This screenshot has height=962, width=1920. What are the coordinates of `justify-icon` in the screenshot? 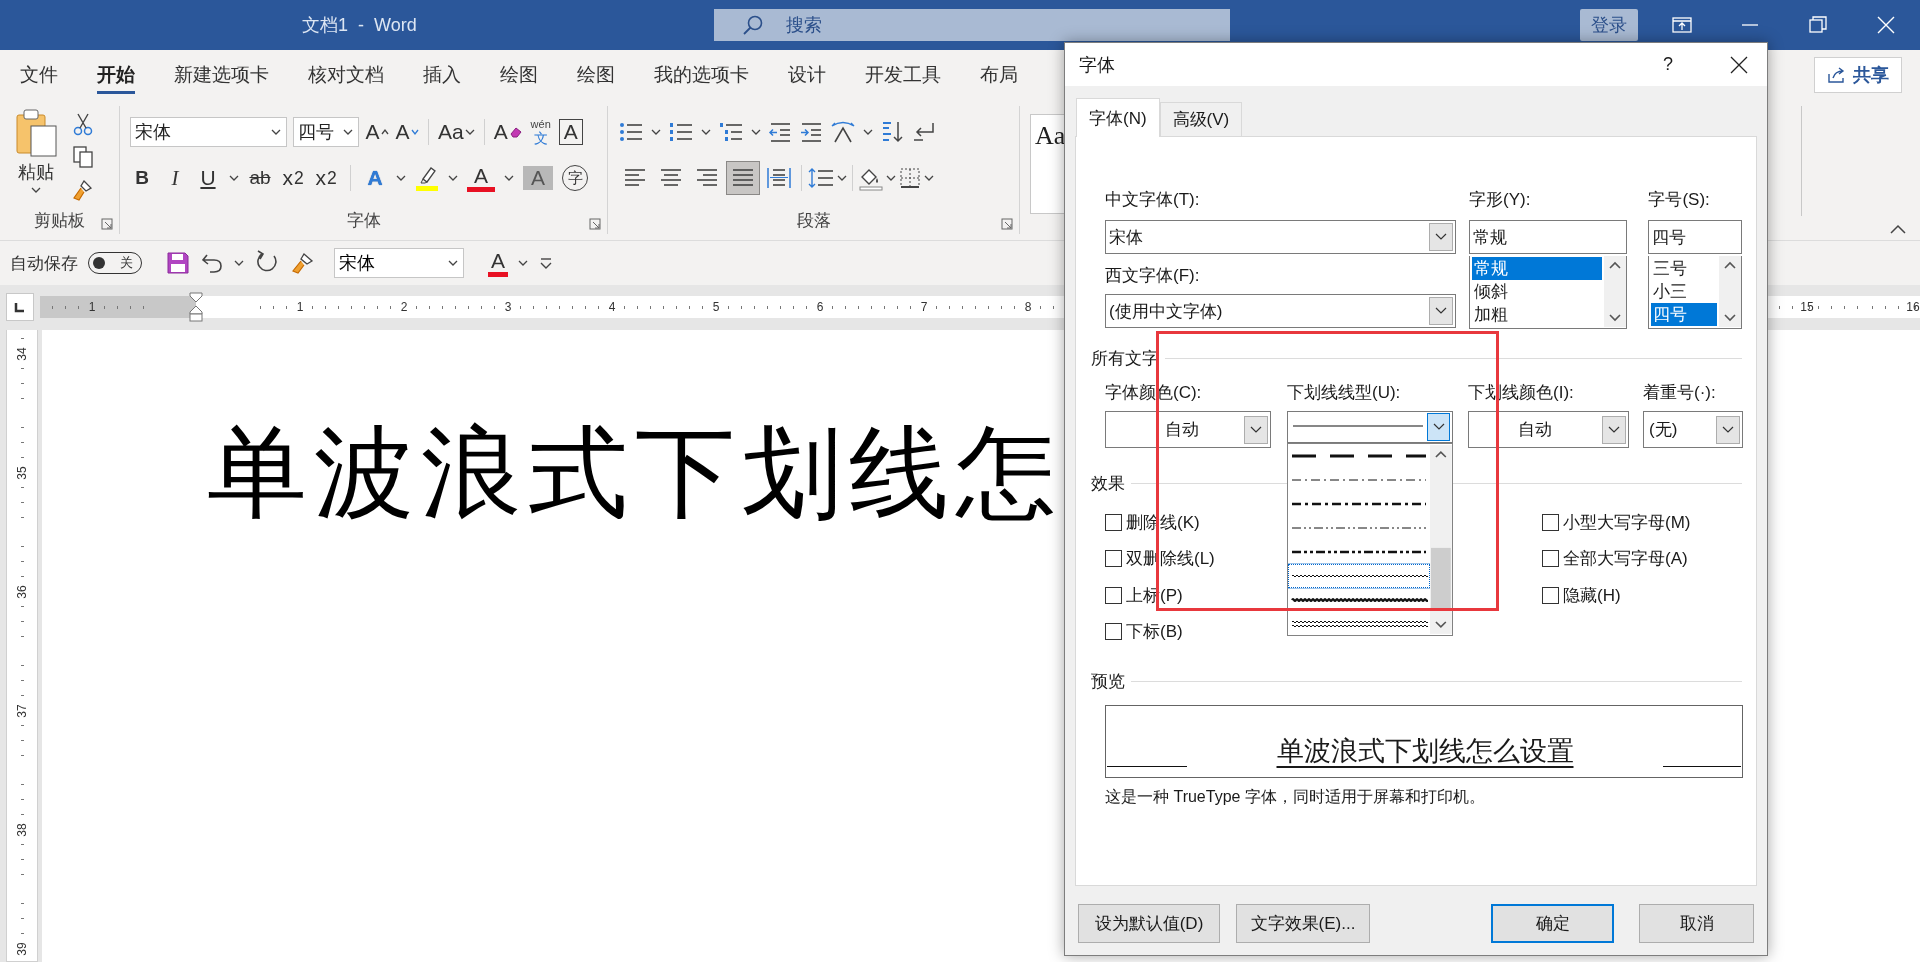 It's located at (743, 178).